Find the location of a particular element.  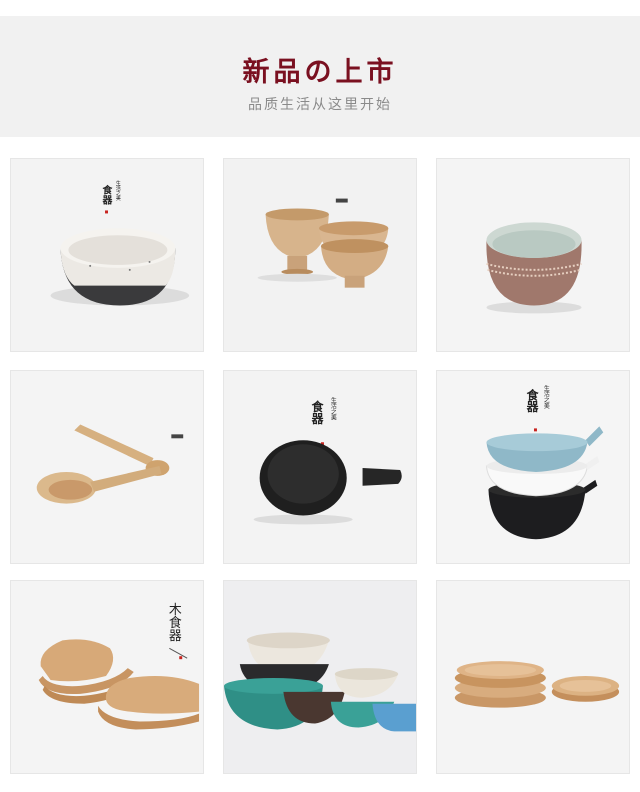

wood-plates-image: 木食器 is located at coordinates (107, 677).